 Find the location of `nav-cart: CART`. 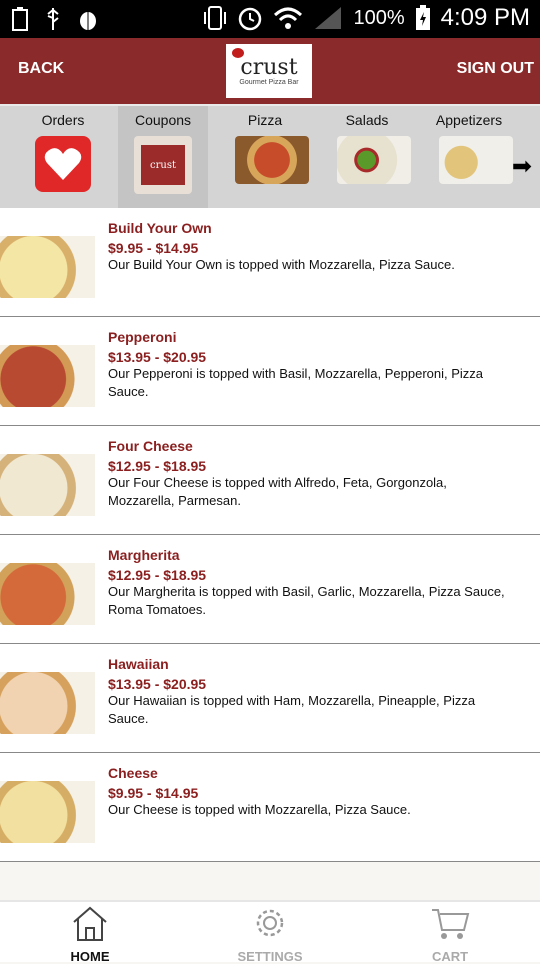

nav-cart: CART is located at coordinates (450, 933).